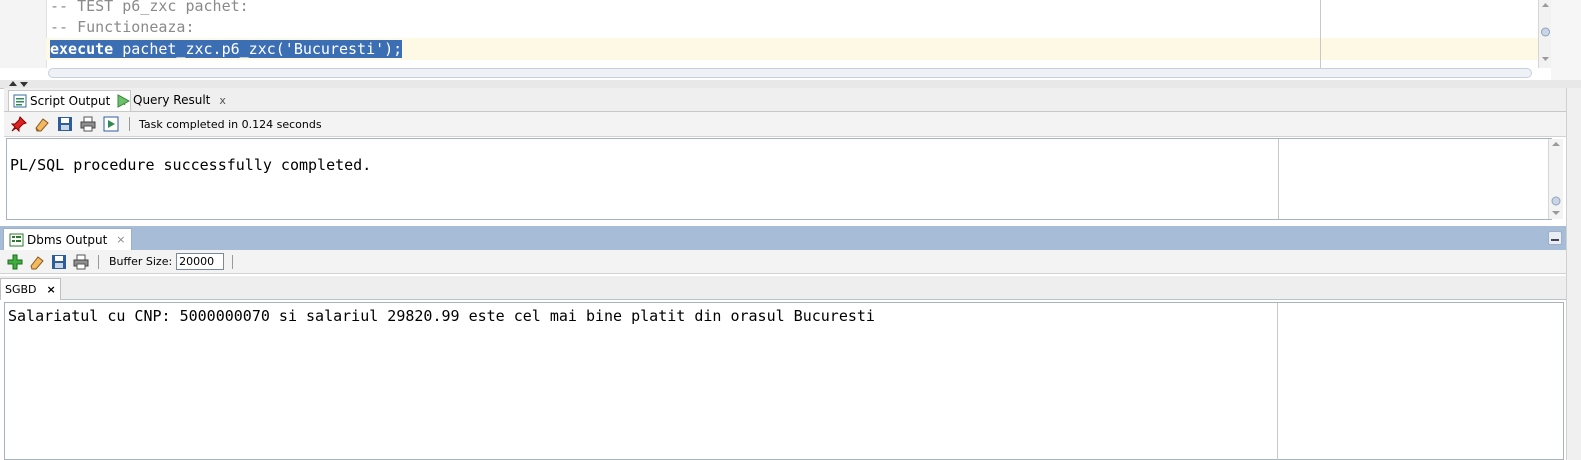 The image size is (1581, 460). I want to click on script-output-tabbar: Script Output x Query Result x, so click(785, 100).